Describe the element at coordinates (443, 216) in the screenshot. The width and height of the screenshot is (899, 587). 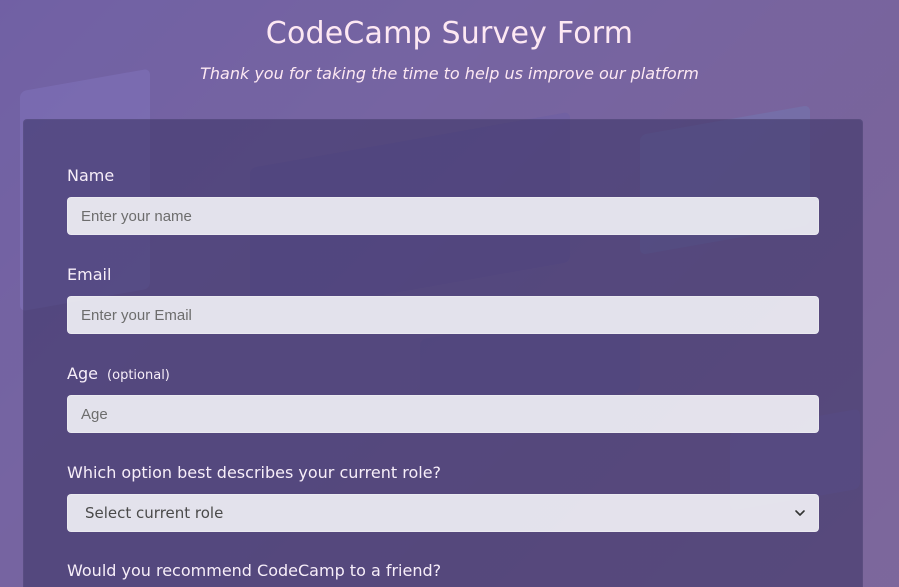
I see `name-input` at that location.